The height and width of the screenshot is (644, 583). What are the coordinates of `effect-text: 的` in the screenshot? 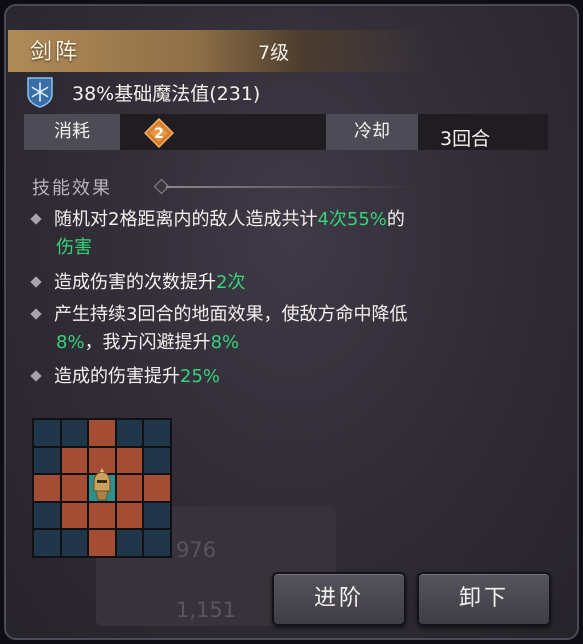 It's located at (395, 219).